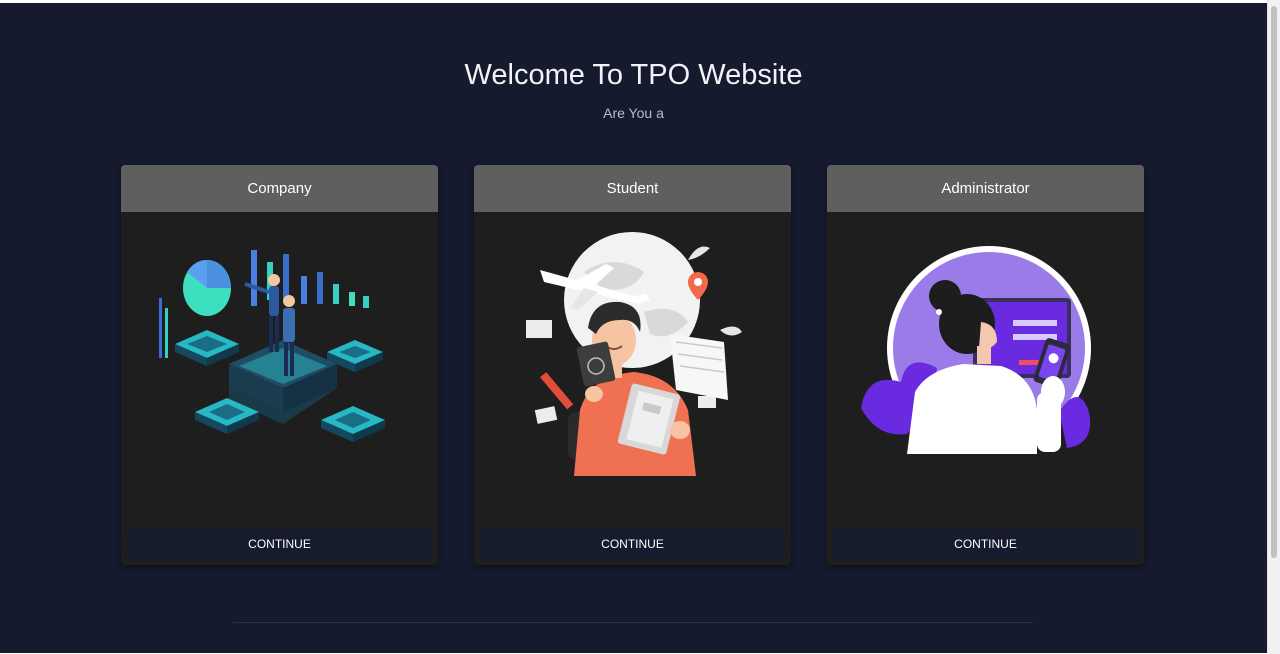  Describe the element at coordinates (279, 369) in the screenshot. I see `company-illustration` at that location.